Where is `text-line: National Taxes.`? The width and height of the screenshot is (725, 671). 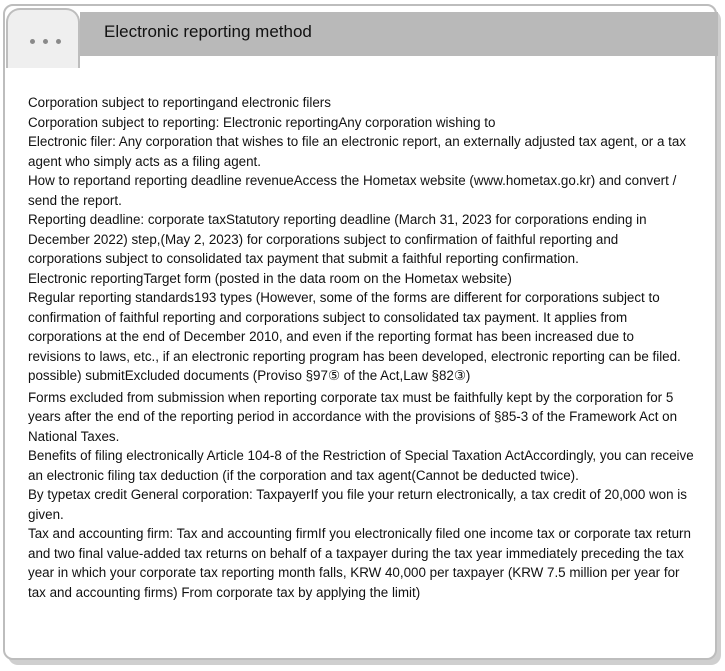 text-line: National Taxes. is located at coordinates (74, 436).